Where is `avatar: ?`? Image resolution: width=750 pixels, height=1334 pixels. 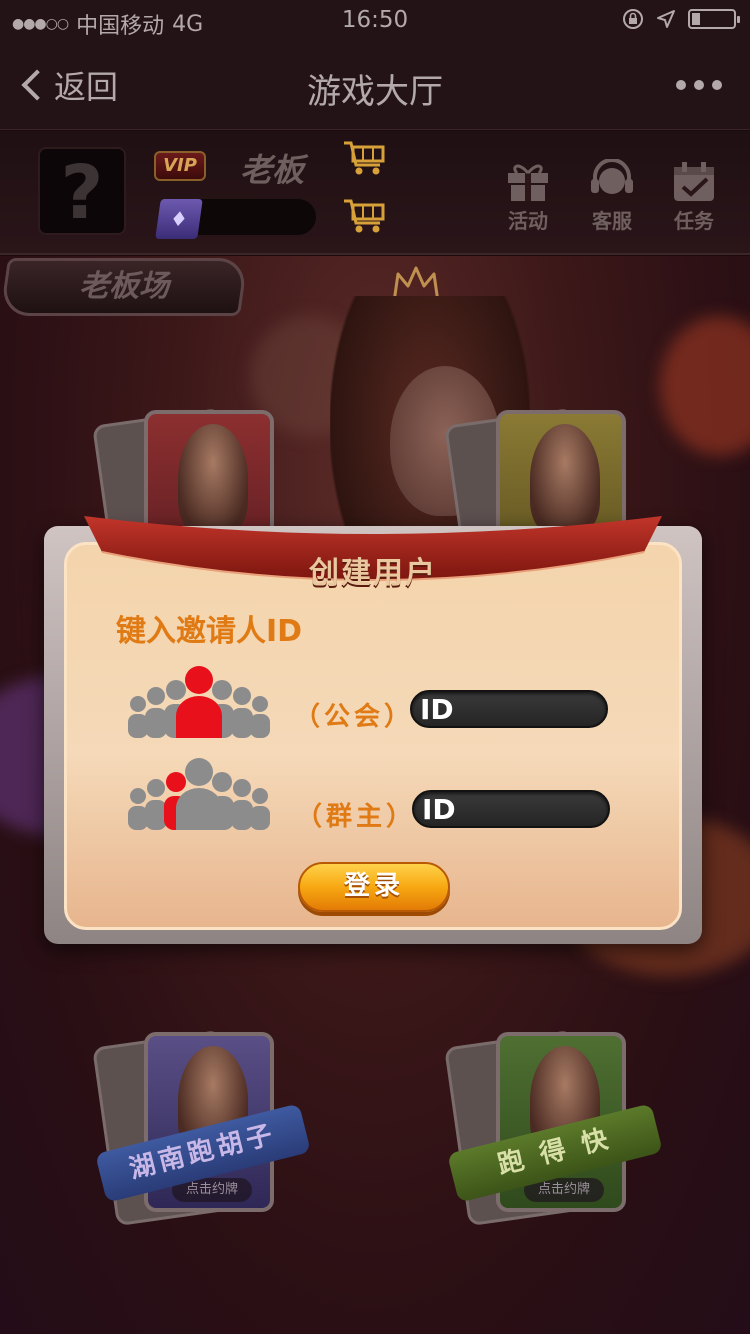
avatar: ? is located at coordinates (82, 191).